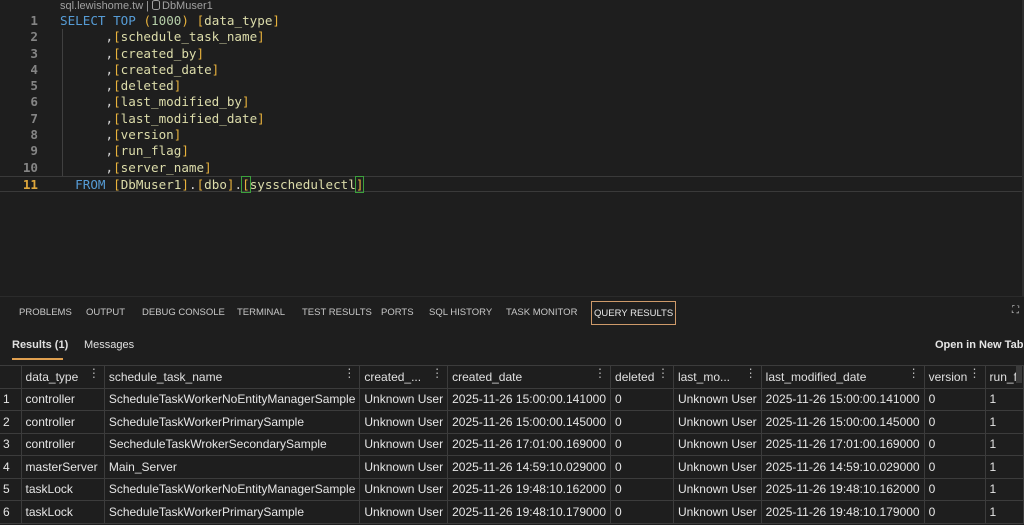  I want to click on code-line: 3 ,[created_by], so click(512, 53).